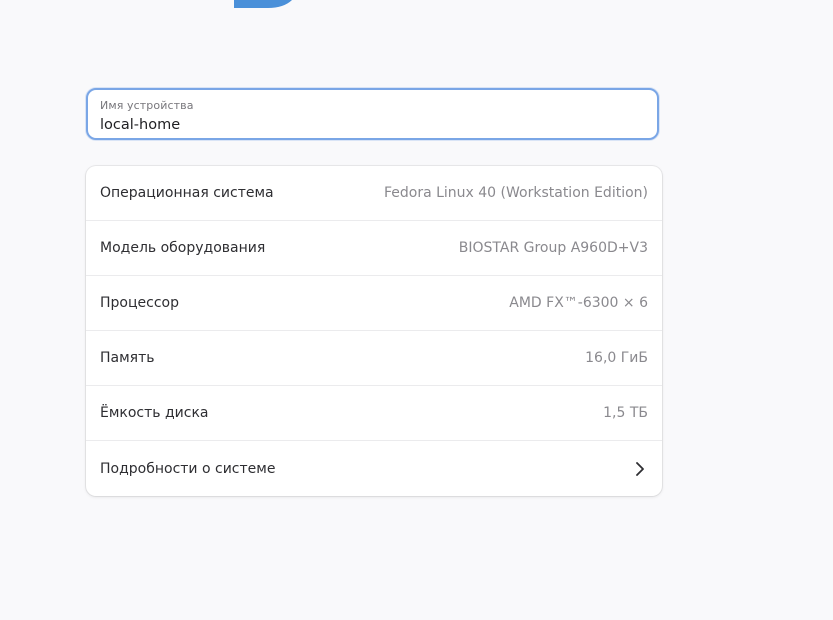 This screenshot has height=620, width=833. What do you see at coordinates (270, 4) in the screenshot?
I see `distro-logo-icon` at bounding box center [270, 4].